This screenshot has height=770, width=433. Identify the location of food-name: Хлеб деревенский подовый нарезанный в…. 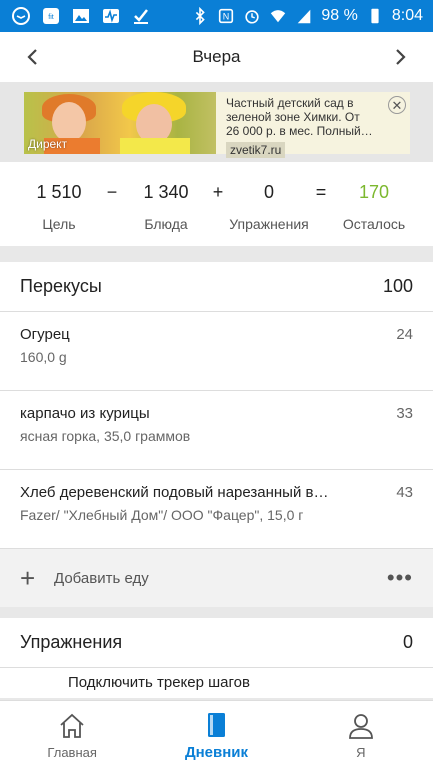
(174, 492).